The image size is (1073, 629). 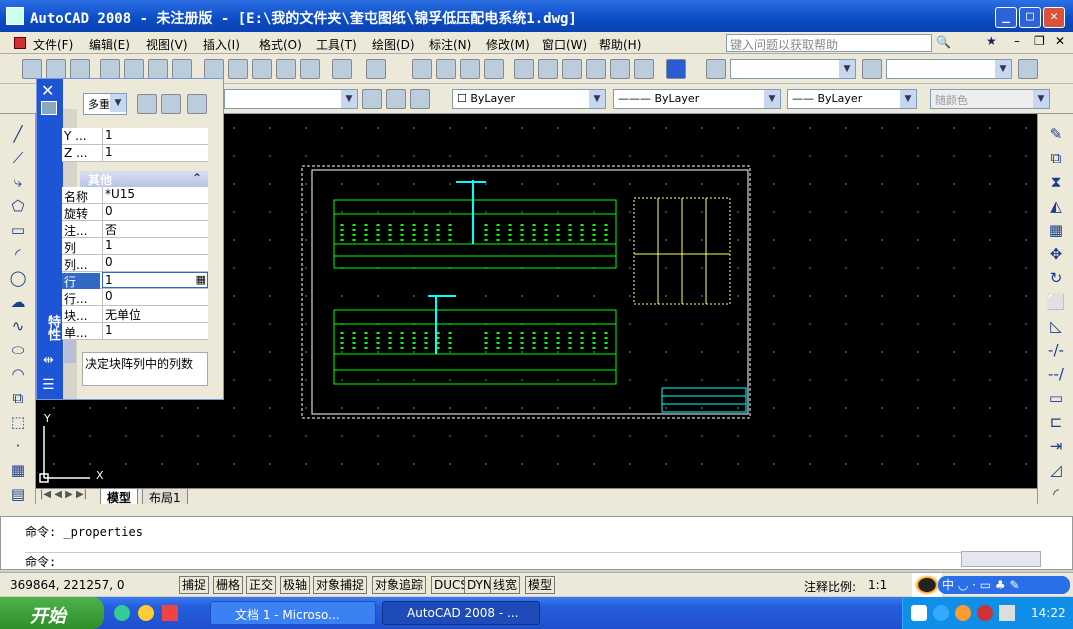 I want to click on select-objects-icon, so click(x=171, y=104).